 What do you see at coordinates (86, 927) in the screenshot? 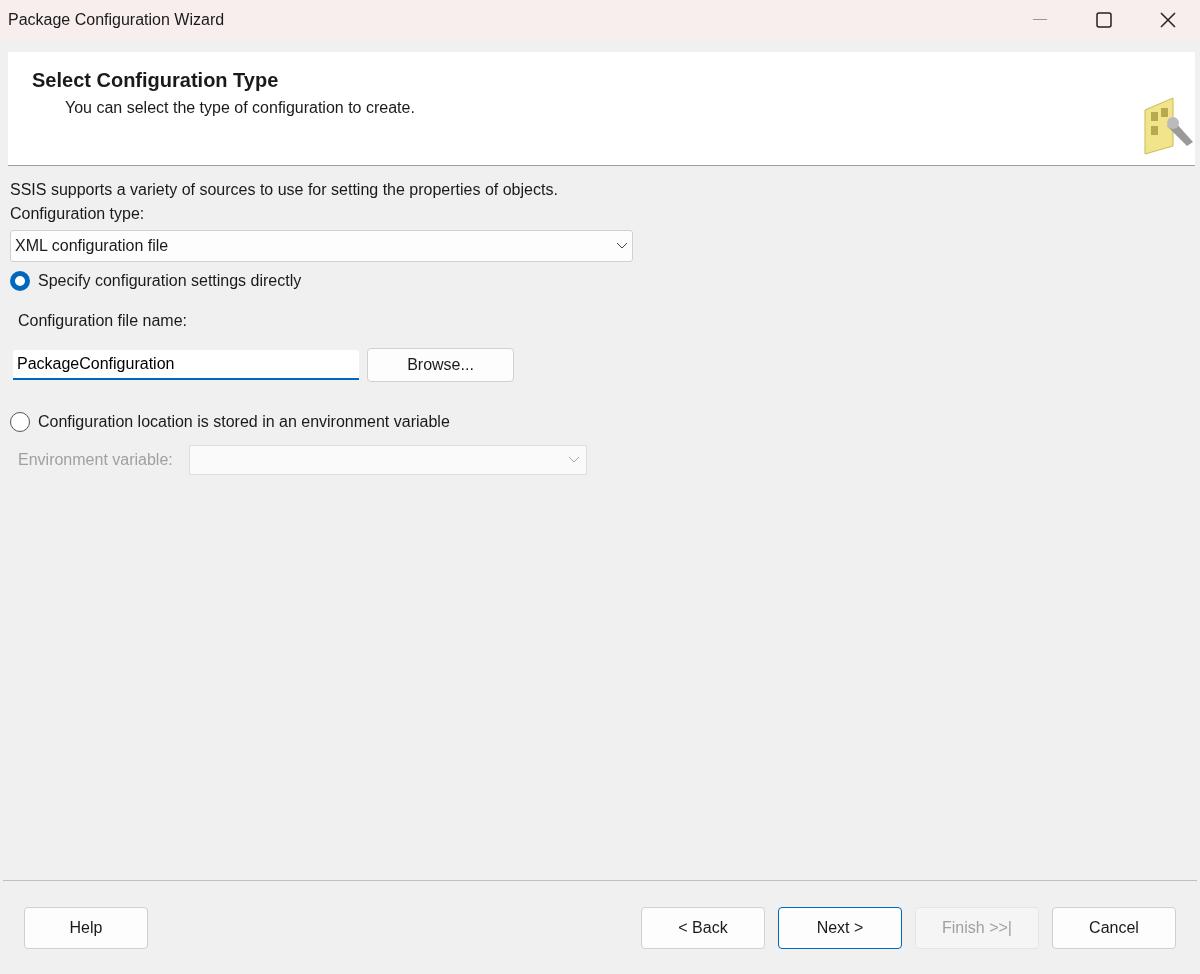
I see `help-button: Help` at bounding box center [86, 927].